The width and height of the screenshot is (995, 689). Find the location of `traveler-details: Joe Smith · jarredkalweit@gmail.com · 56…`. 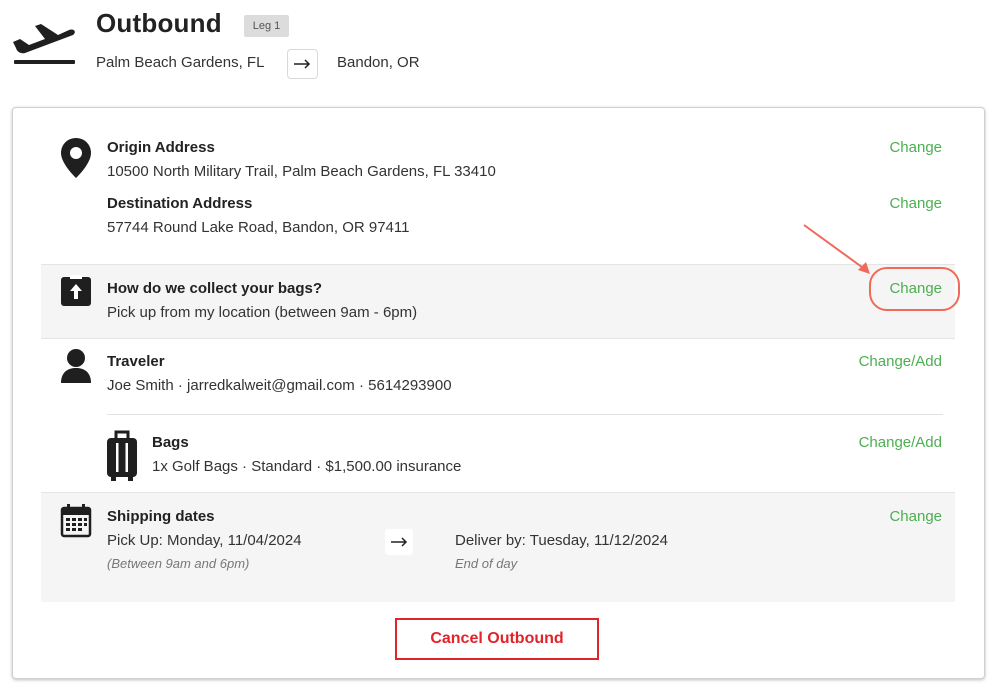

traveler-details: Joe Smith · jarredkalweit@gmail.com · 56… is located at coordinates (279, 385).